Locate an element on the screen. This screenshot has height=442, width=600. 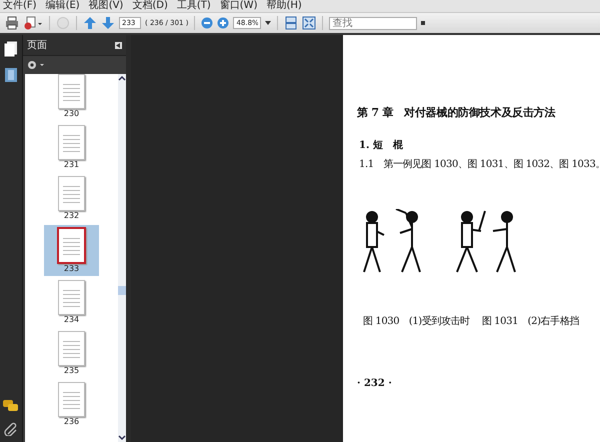
page-thumbnail: 231 is located at coordinates (71, 147).